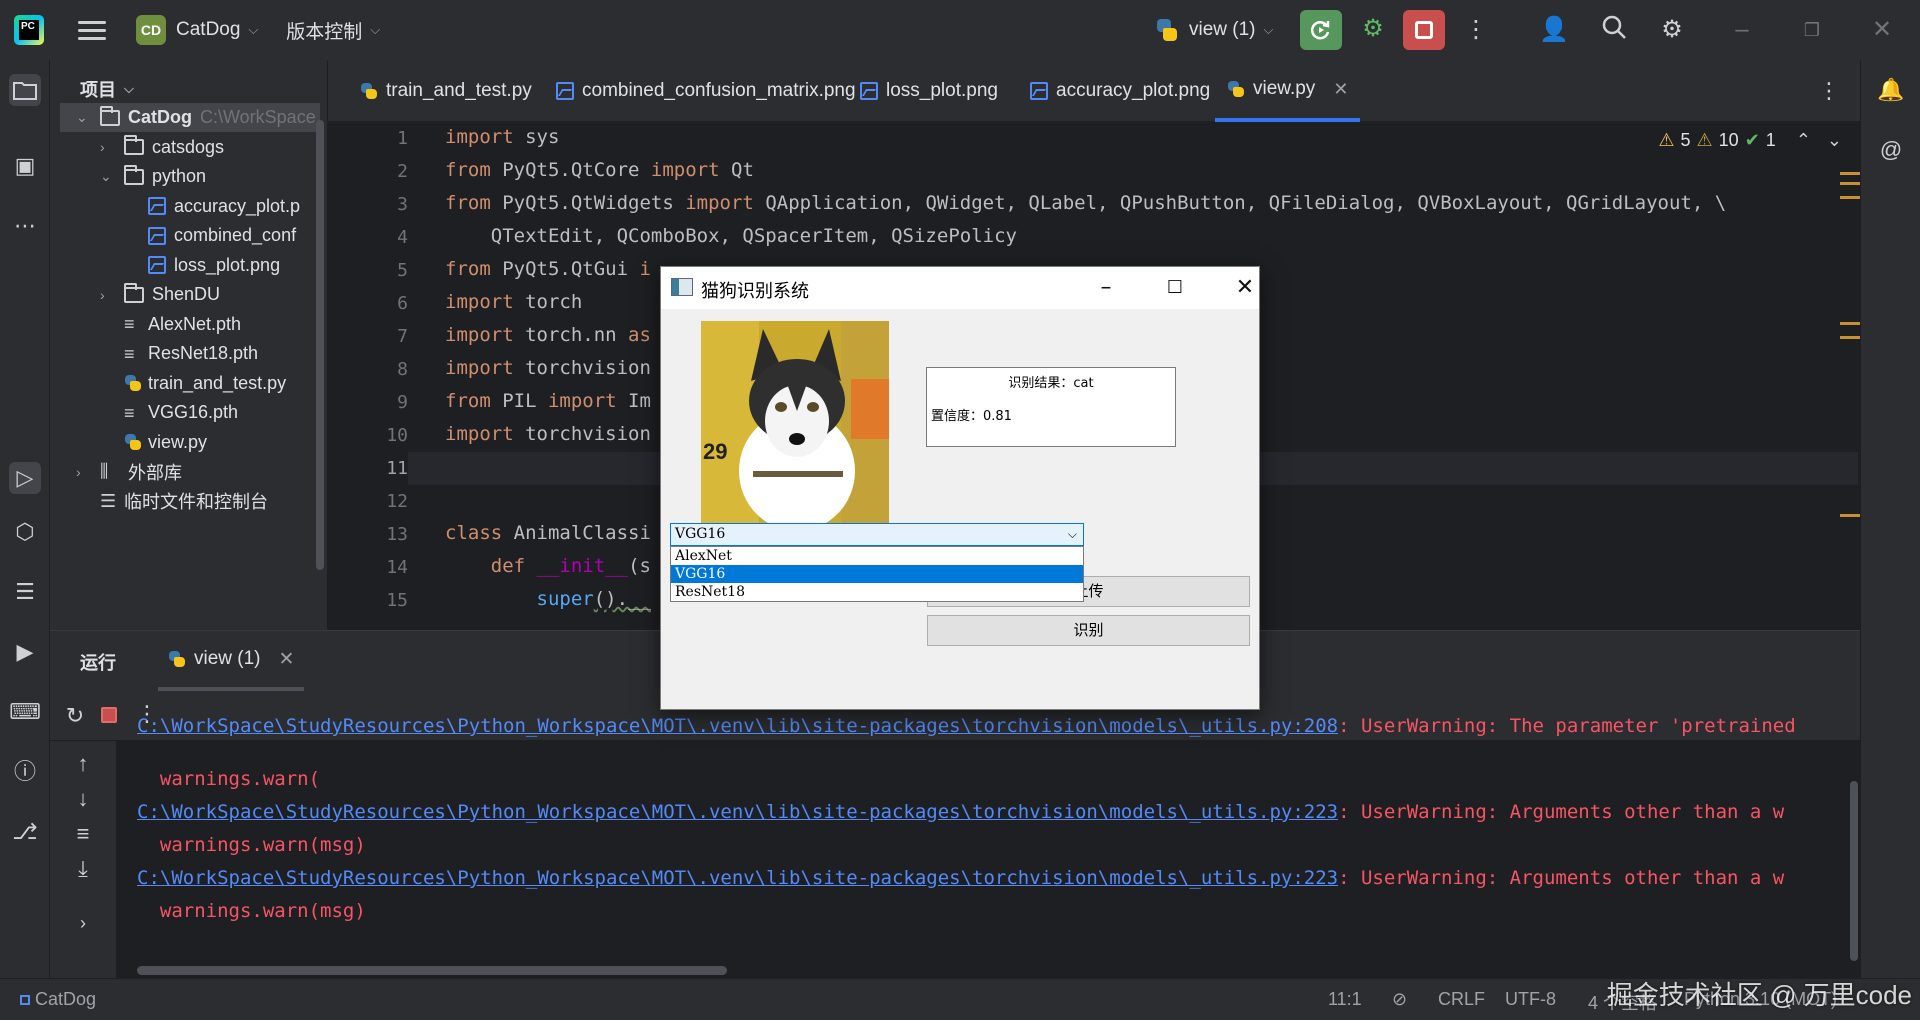 Image resolution: width=1920 pixels, height=1020 pixels. I want to click on minimize-icon: –, so click(1742, 30).